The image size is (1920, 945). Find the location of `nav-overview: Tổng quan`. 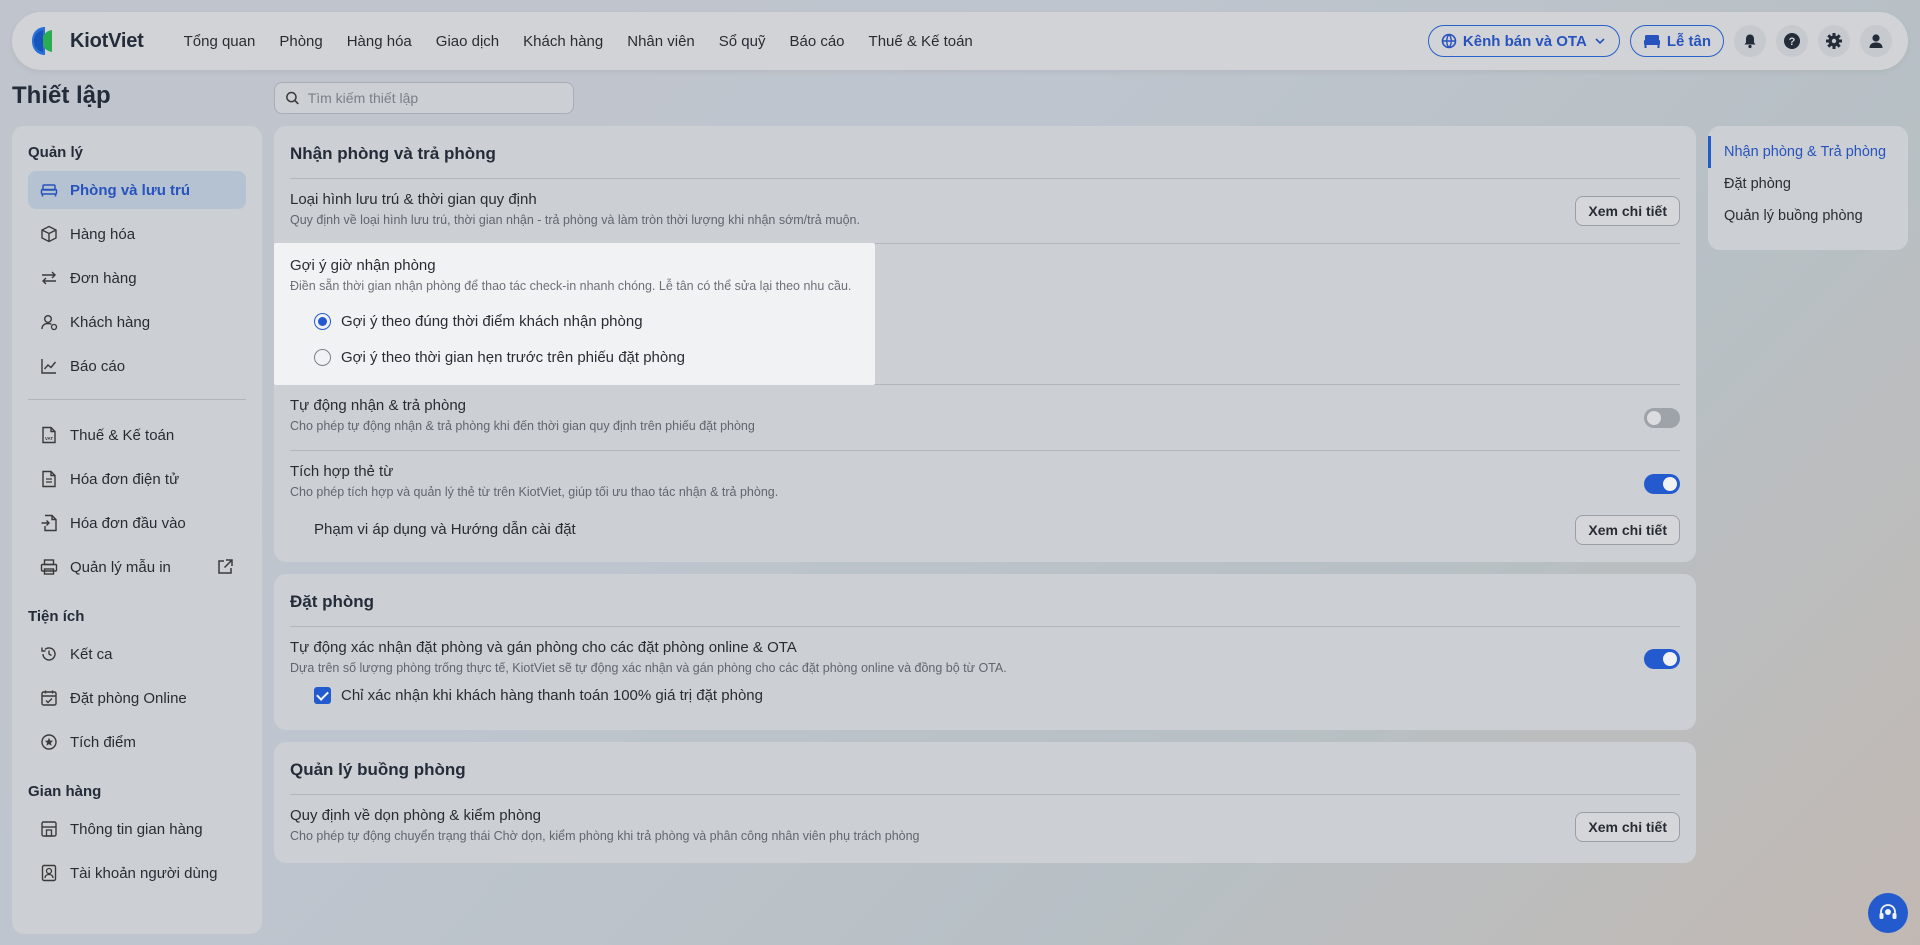

nav-overview: Tổng quan is located at coordinates (220, 41).